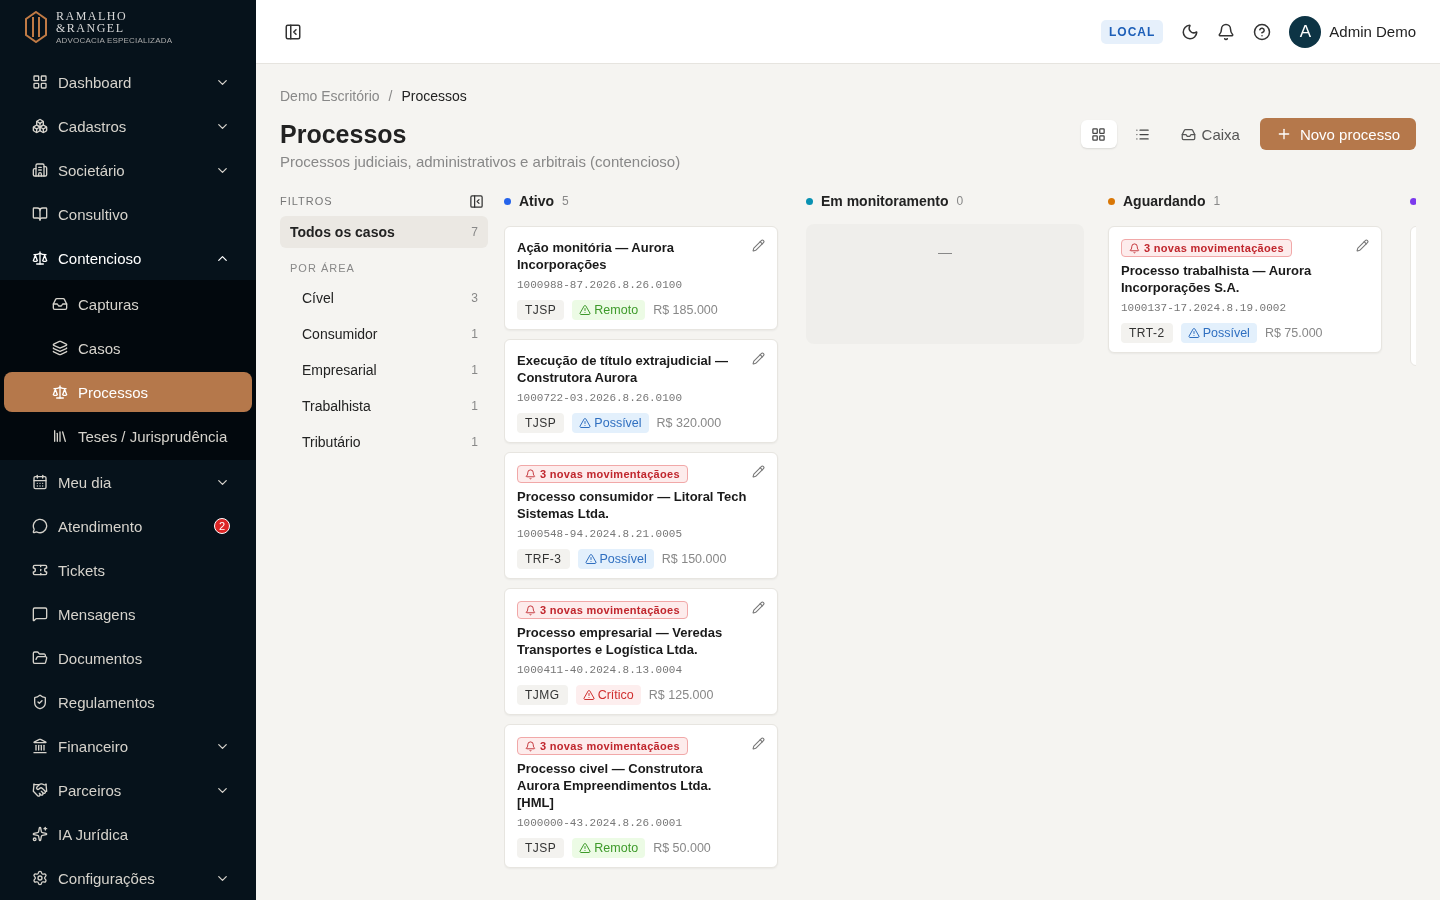 This screenshot has width=1440, height=900. What do you see at coordinates (541, 310) in the screenshot?
I see `court-tag: TJSP` at bounding box center [541, 310].